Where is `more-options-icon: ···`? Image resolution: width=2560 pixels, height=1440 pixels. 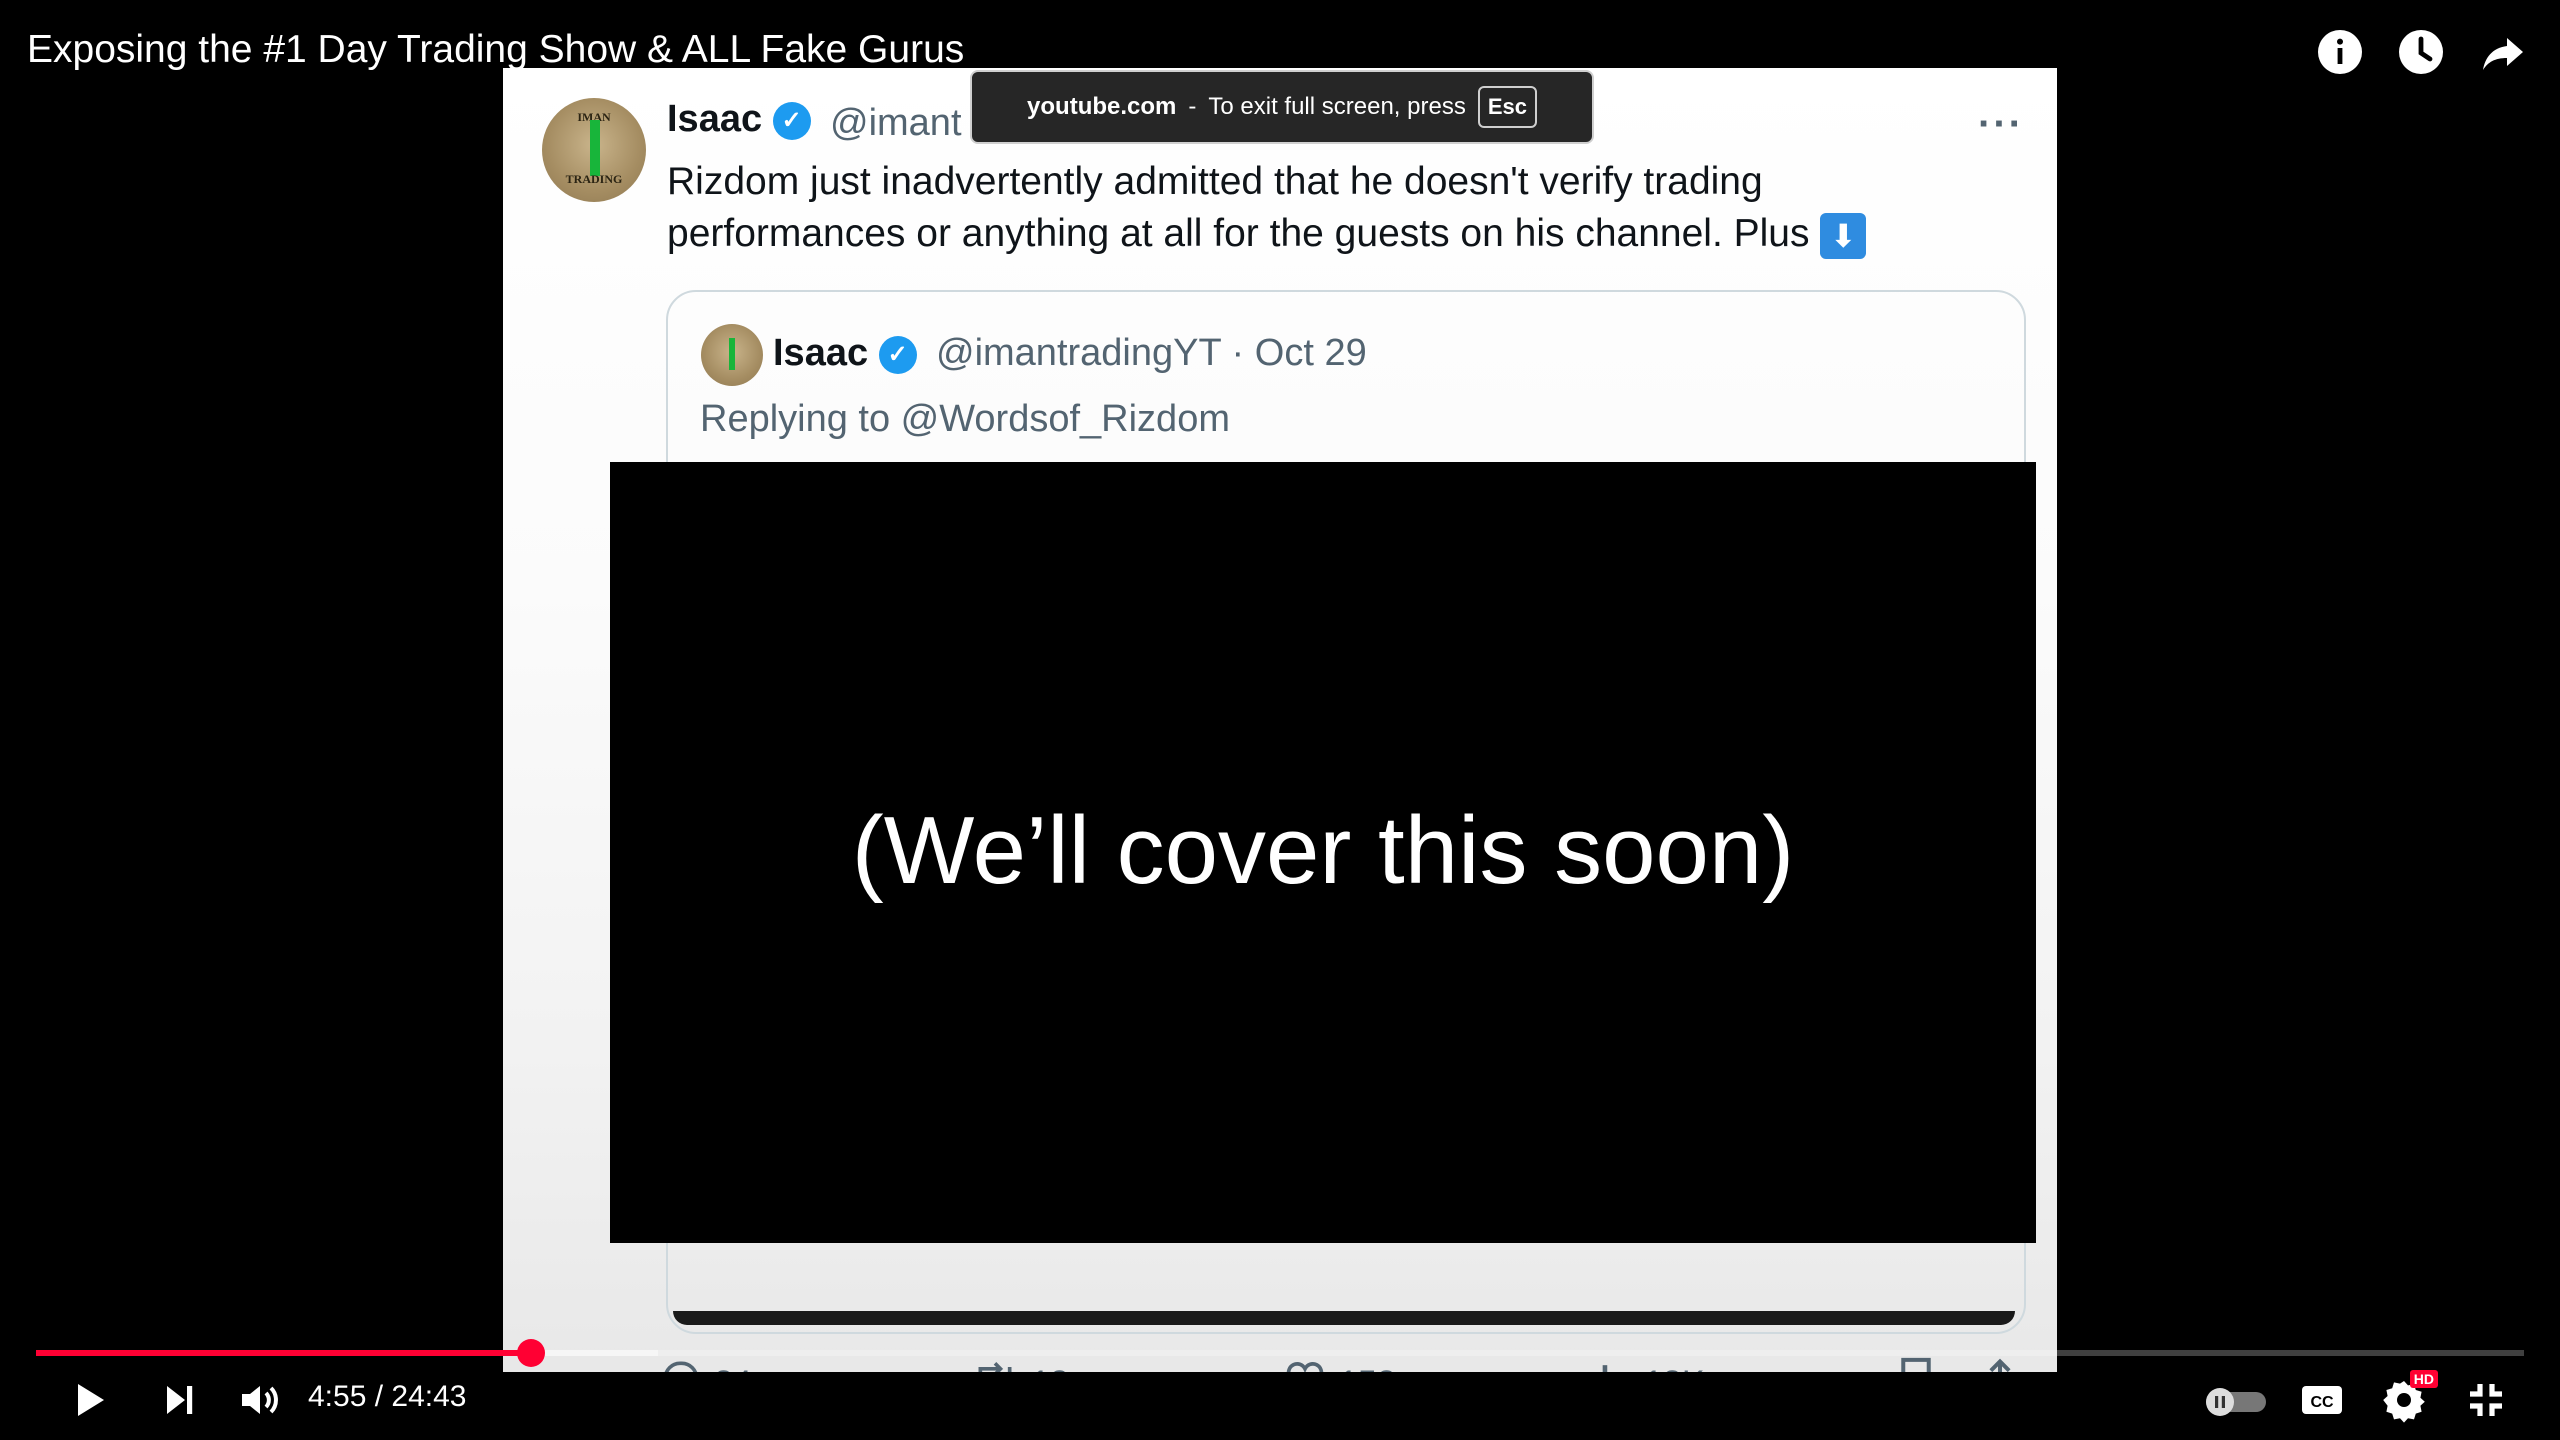
more-options-icon: ··· is located at coordinates (2001, 124).